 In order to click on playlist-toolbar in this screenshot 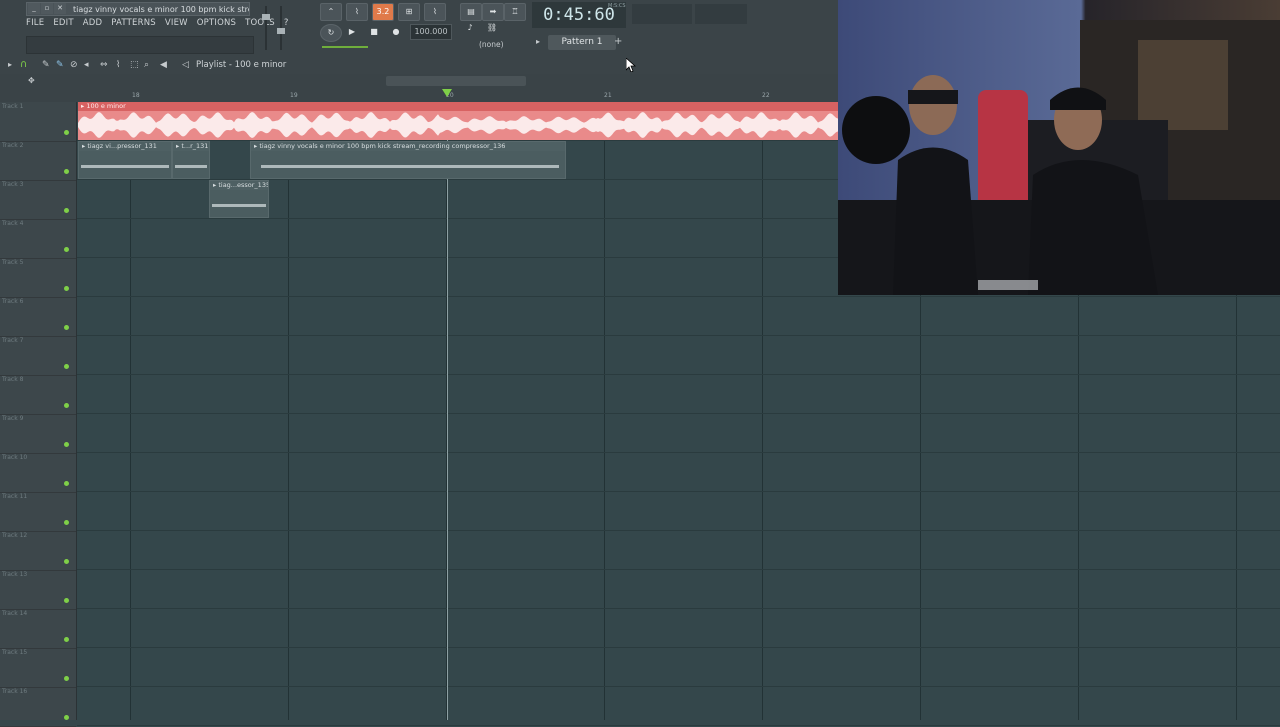, I will do `click(419, 66)`.